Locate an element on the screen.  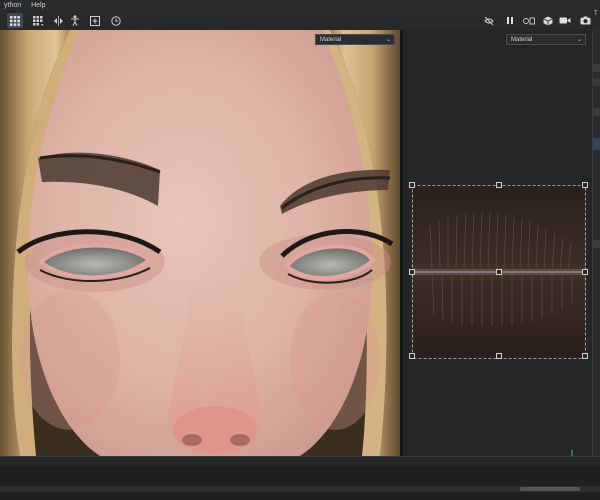
split-view-icon is located at coordinates (529, 20).